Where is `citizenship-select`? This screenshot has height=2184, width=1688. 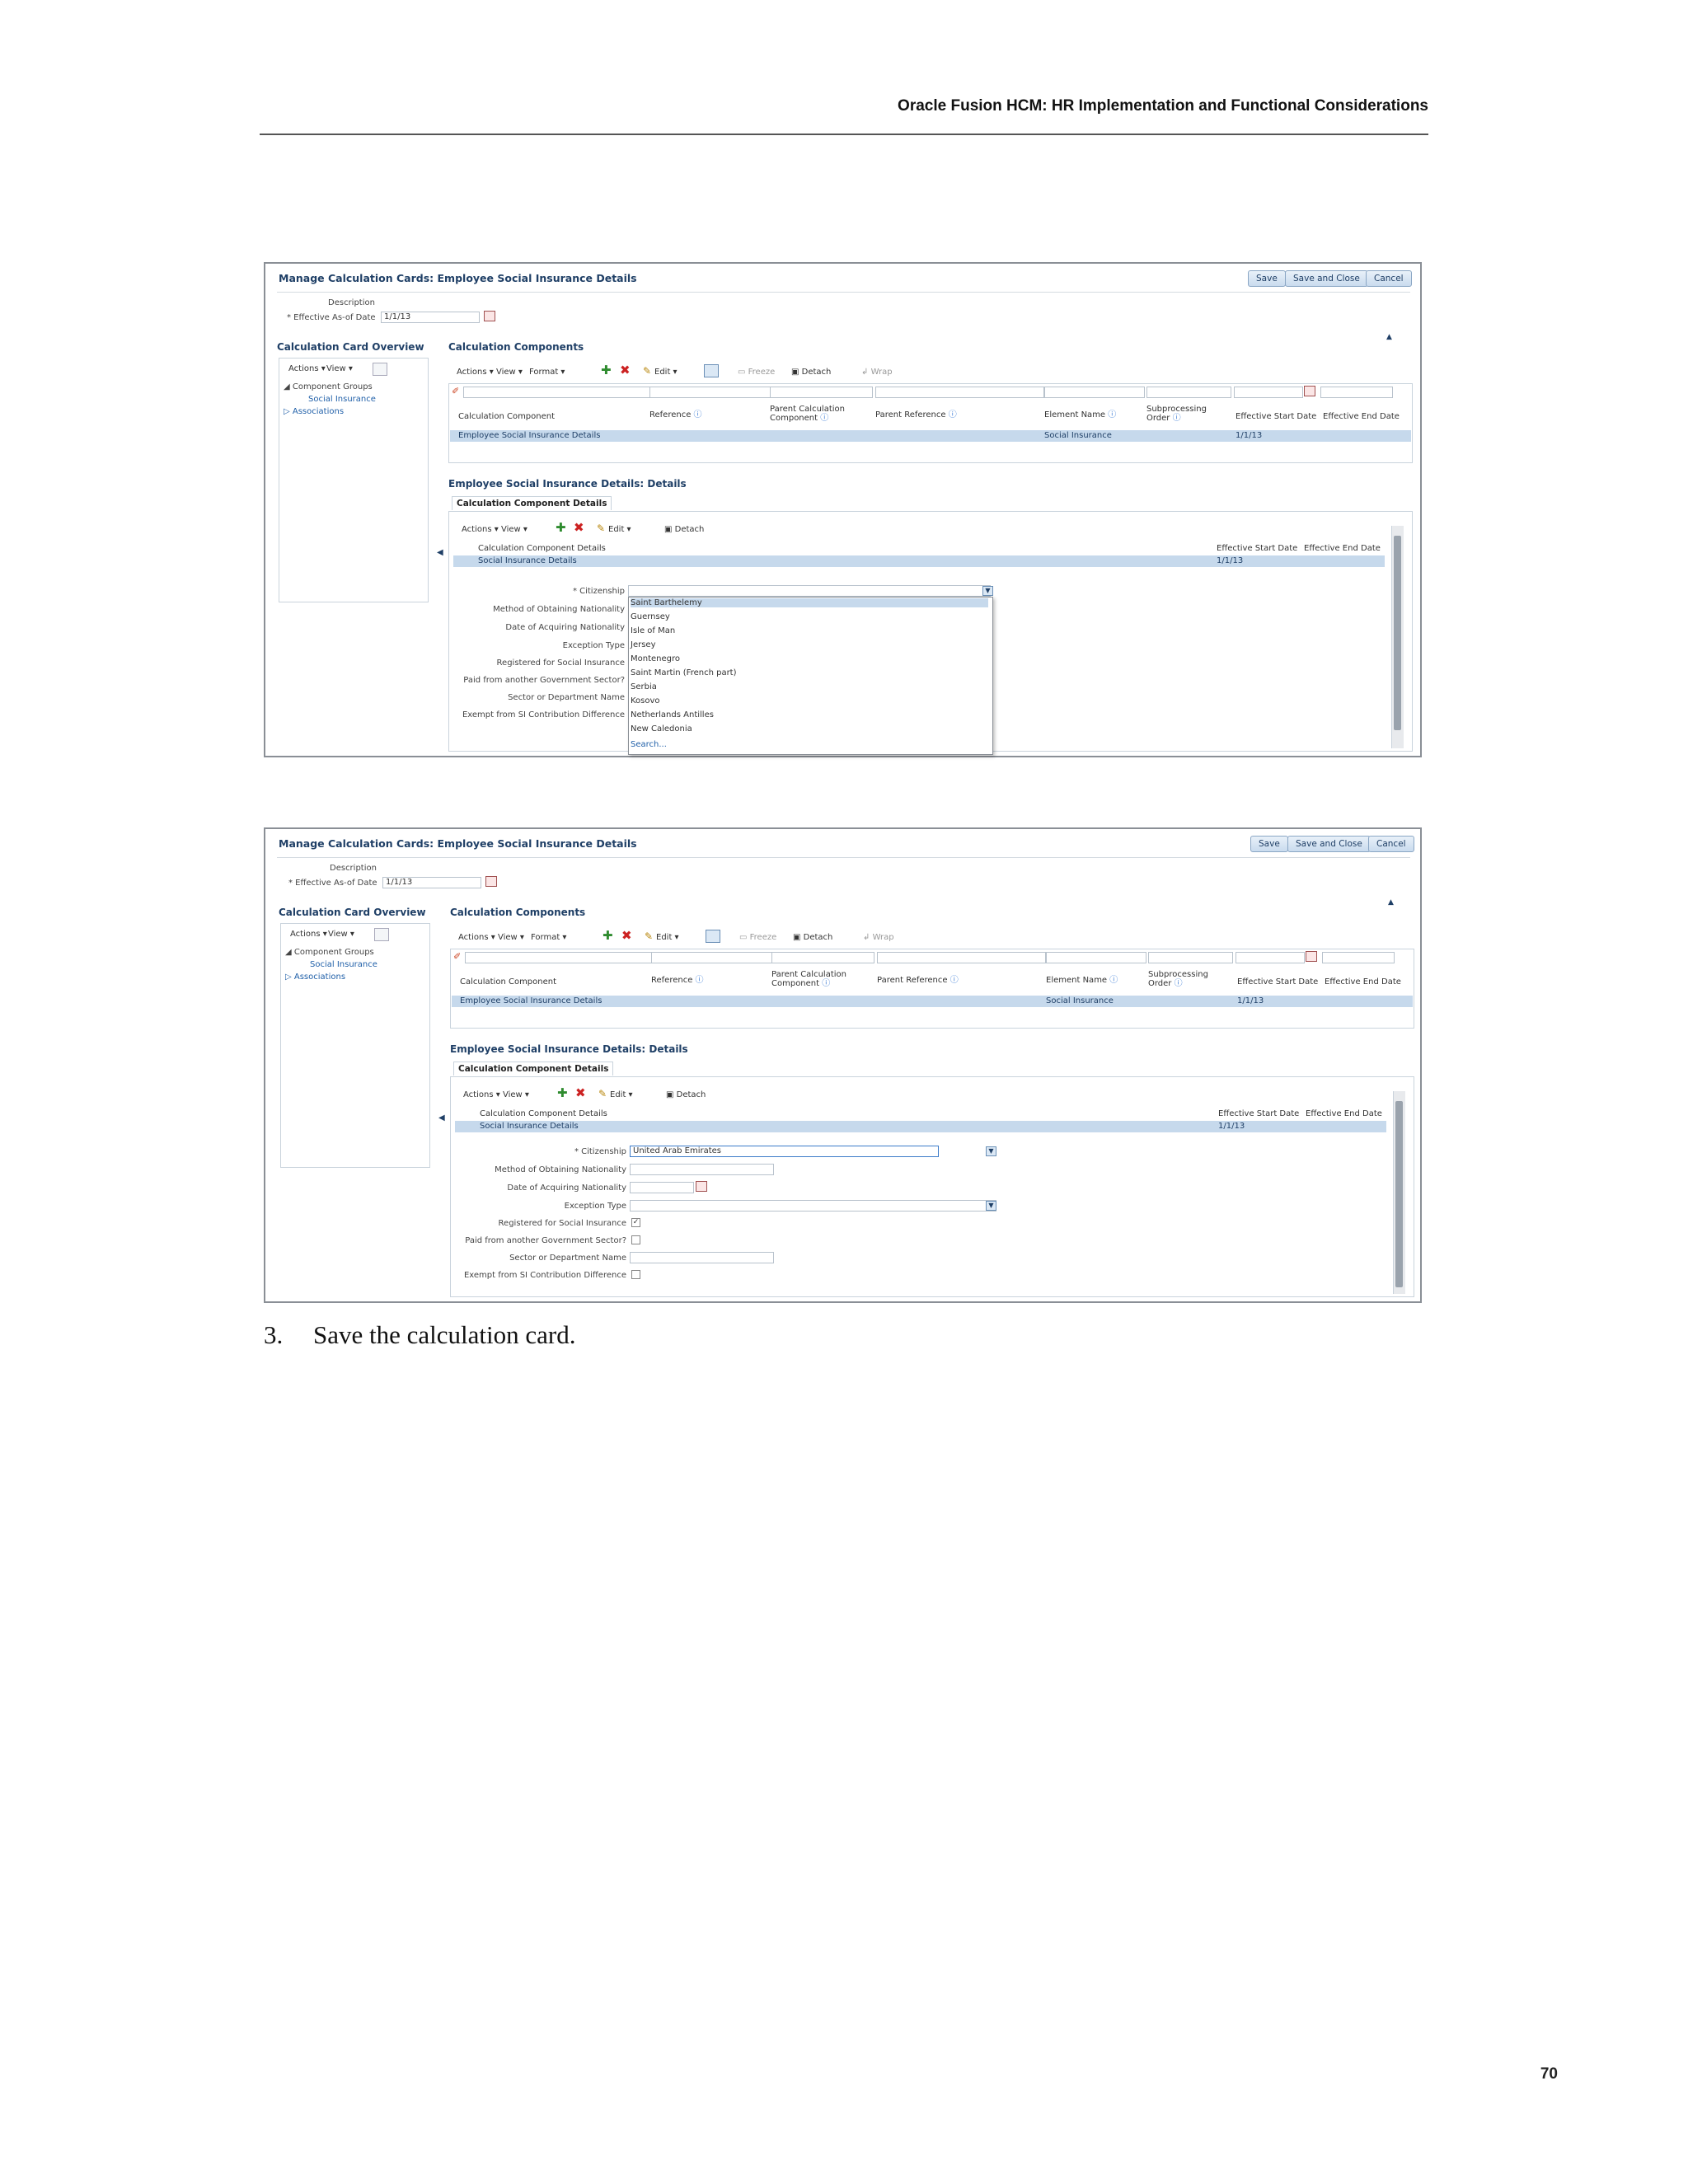 citizenship-select is located at coordinates (809, 591).